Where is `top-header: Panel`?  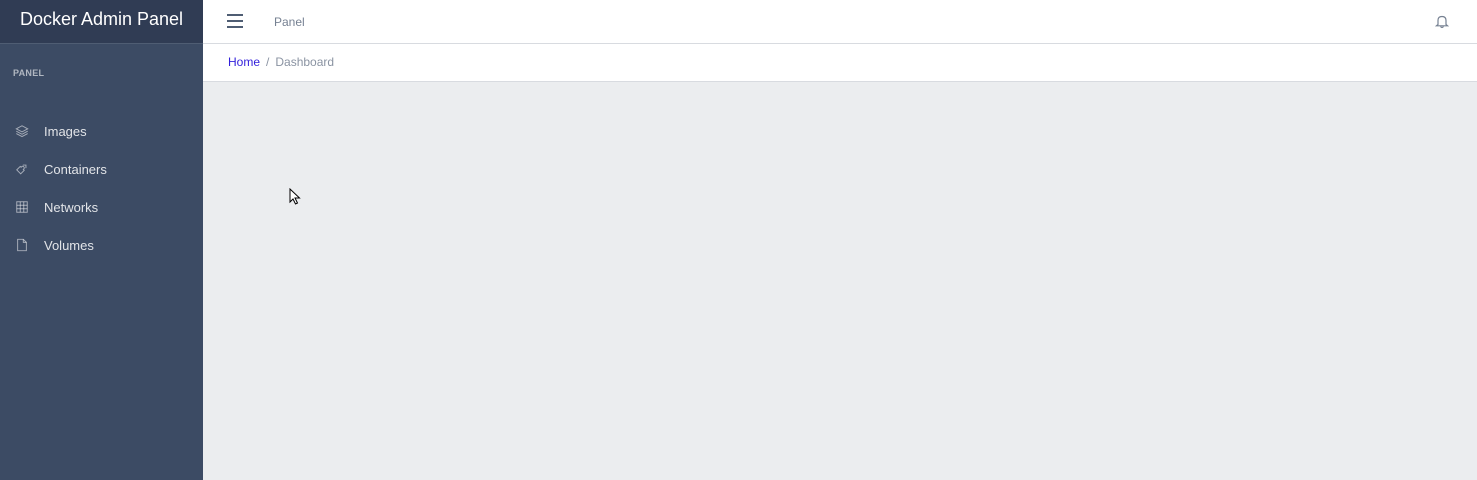
top-header: Panel is located at coordinates (840, 22).